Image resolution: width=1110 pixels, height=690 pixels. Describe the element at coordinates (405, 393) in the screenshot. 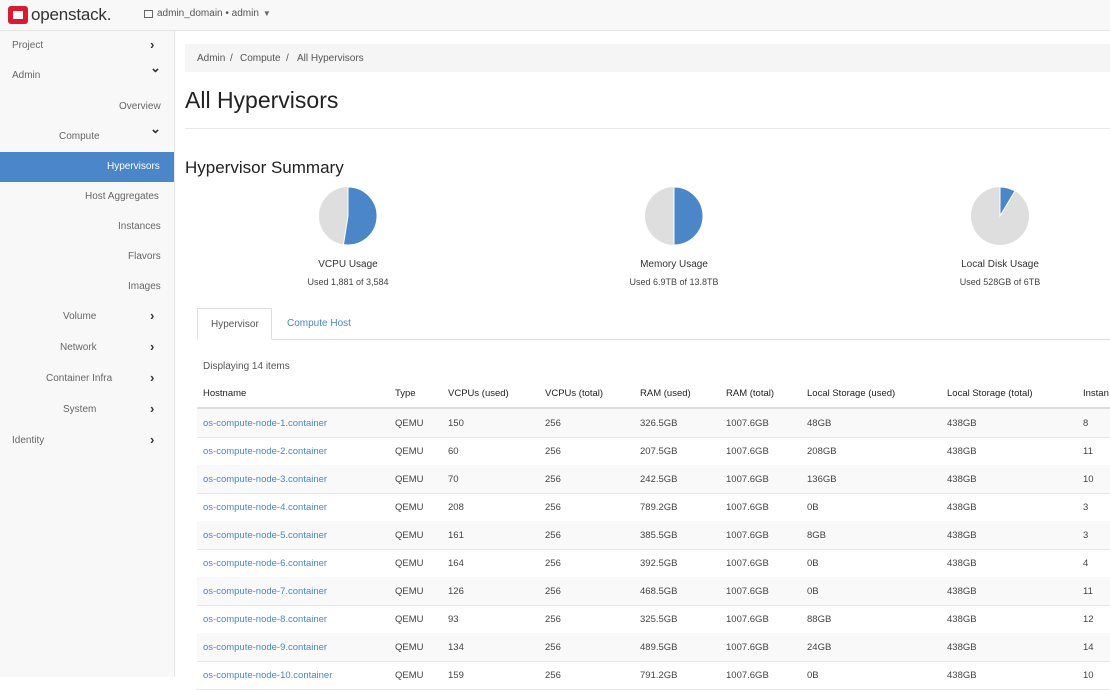

I see `column-header-type: Type` at that location.